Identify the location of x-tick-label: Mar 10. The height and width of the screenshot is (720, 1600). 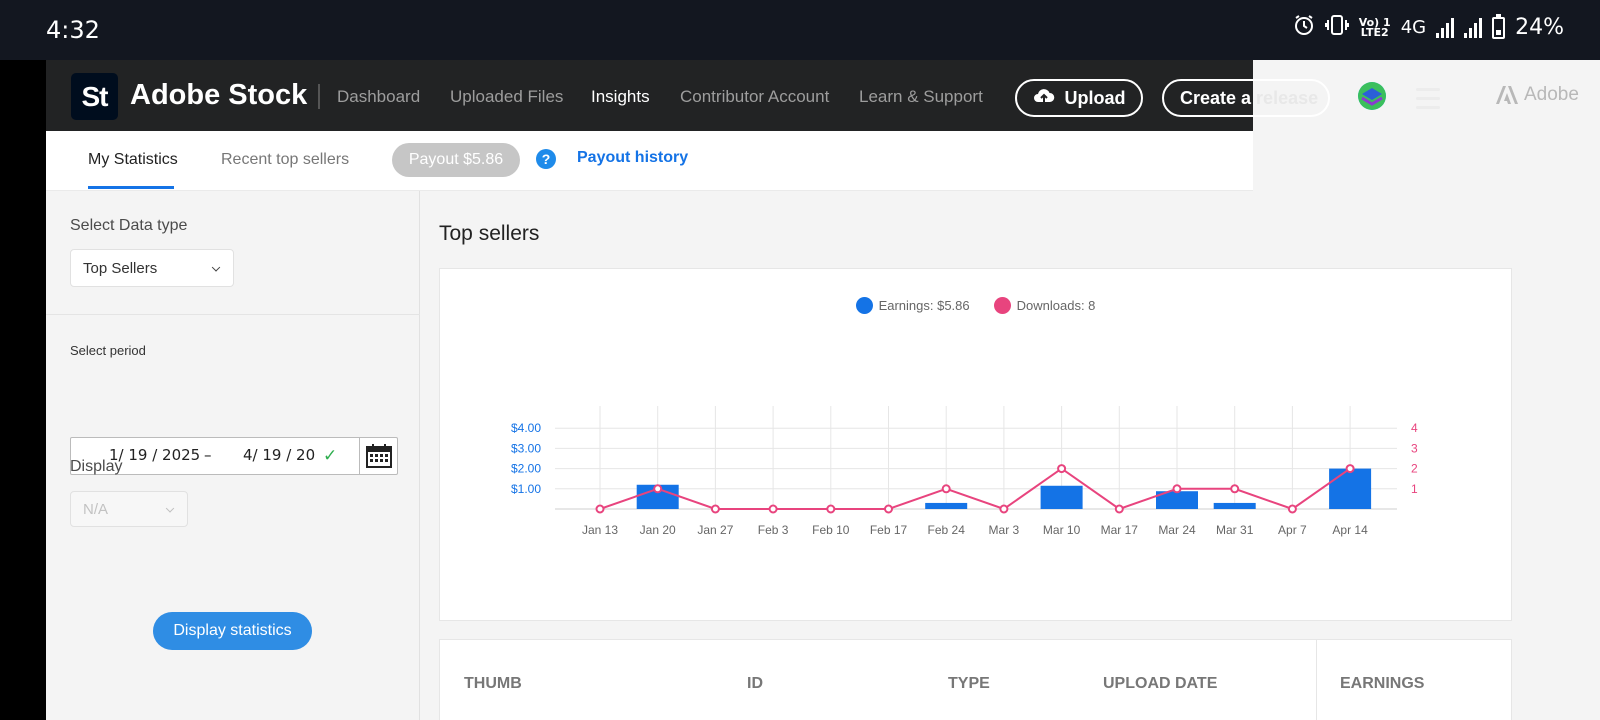
(1062, 530).